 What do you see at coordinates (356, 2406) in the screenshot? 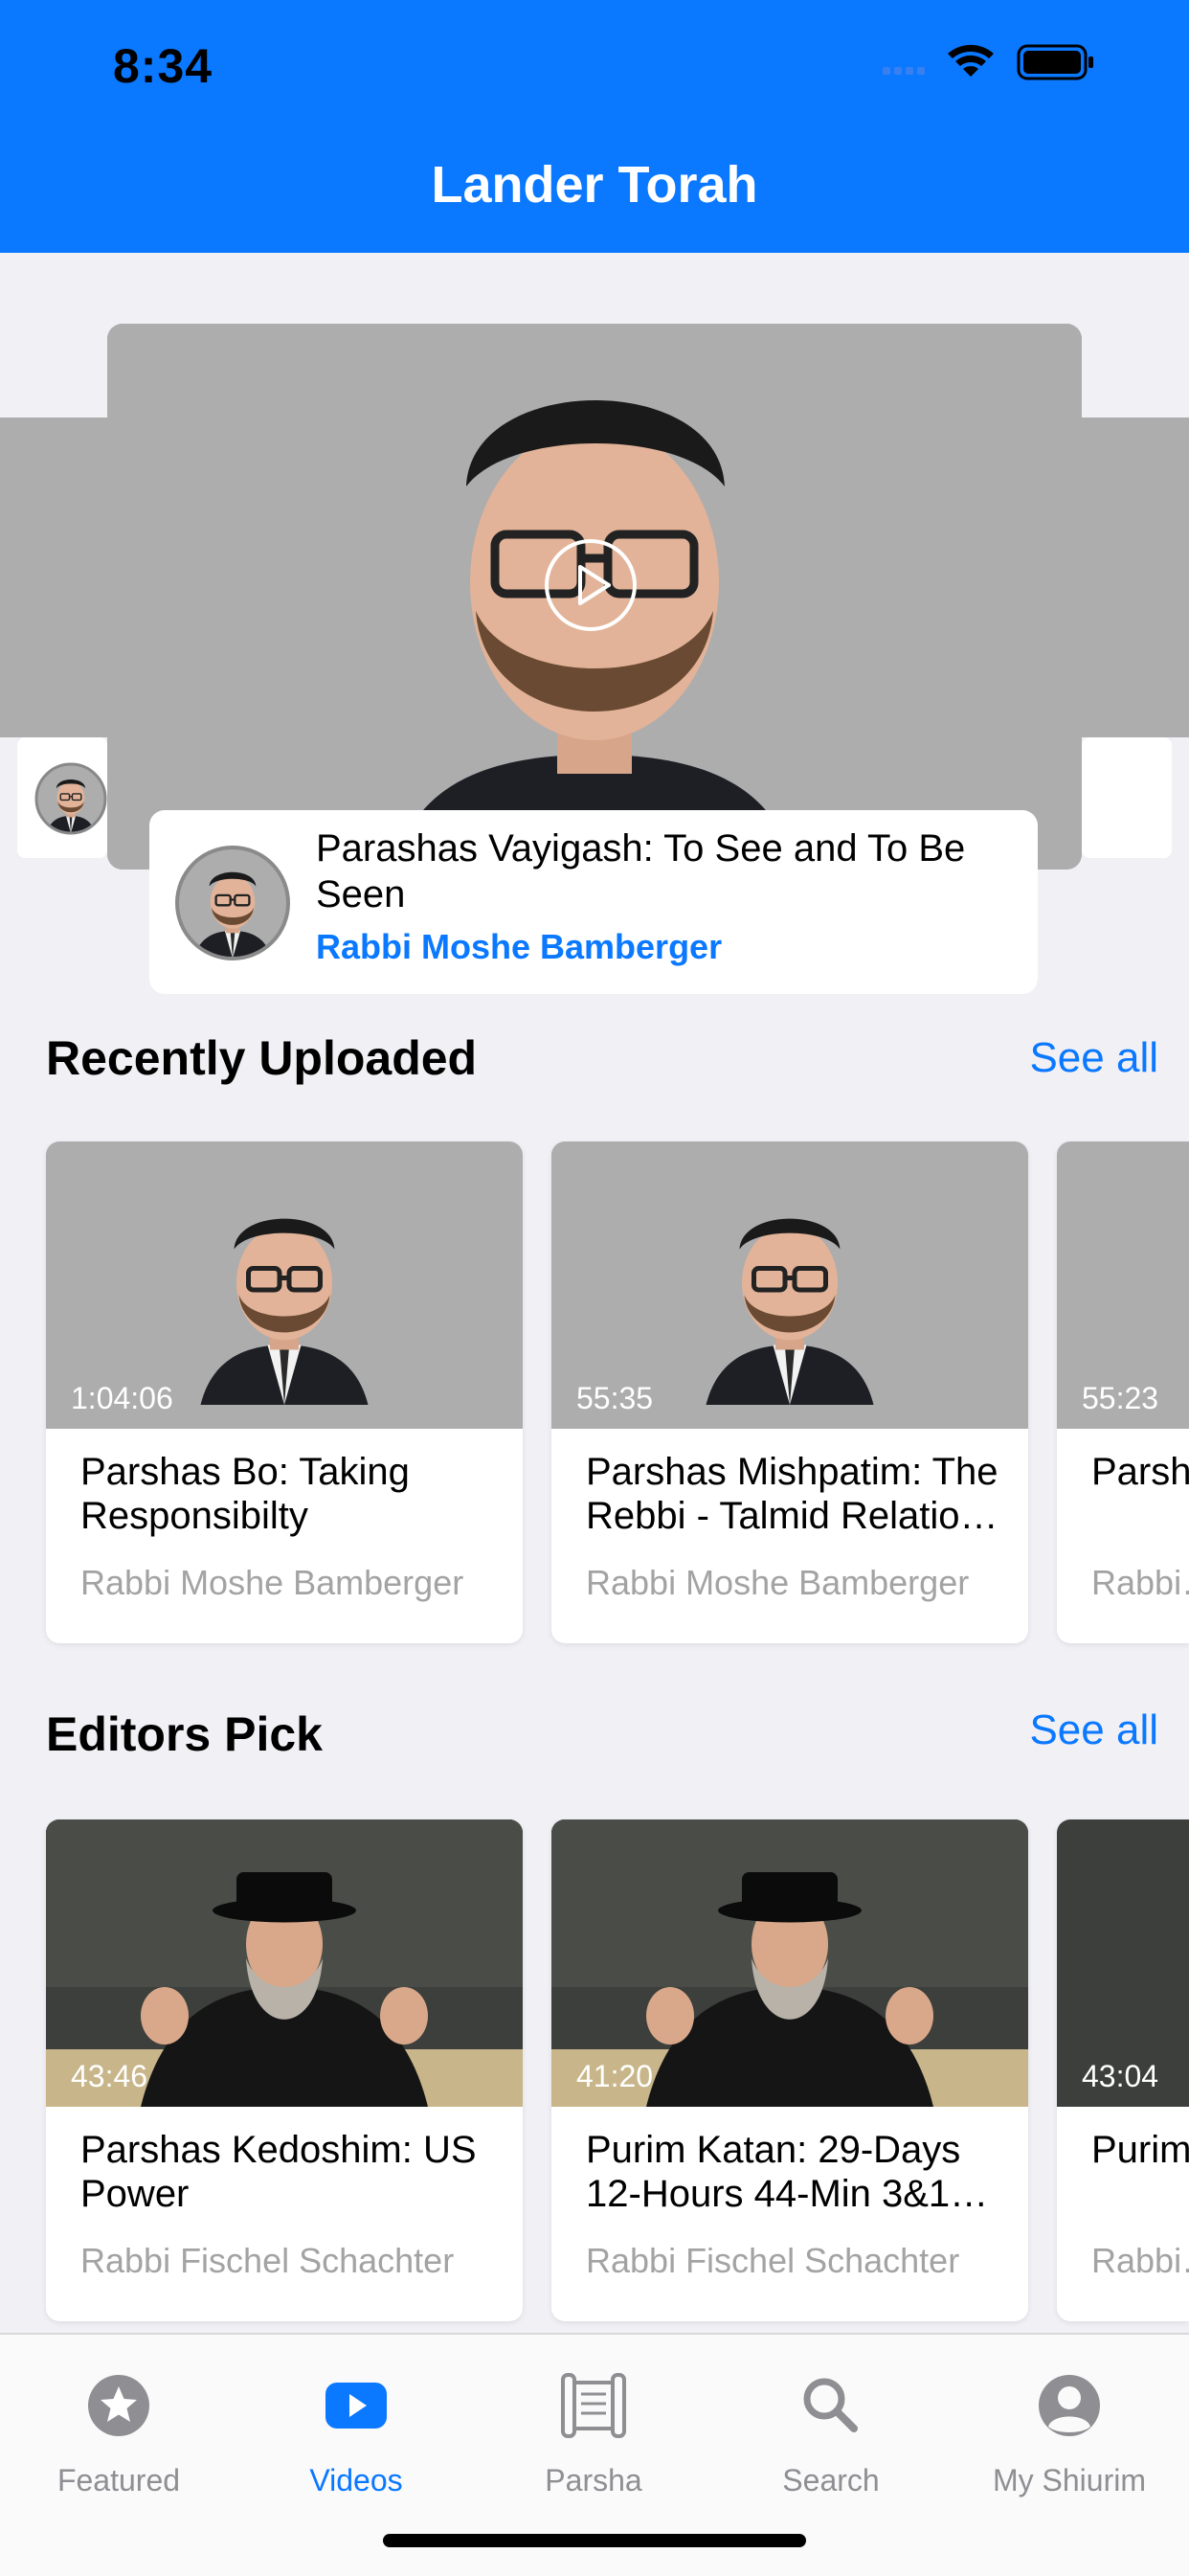
I see `video-play-icon` at bounding box center [356, 2406].